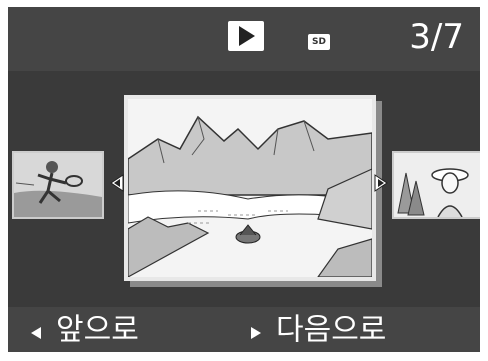  What do you see at coordinates (97, 330) in the screenshot?
I see `prev-label: 앞으로` at bounding box center [97, 330].